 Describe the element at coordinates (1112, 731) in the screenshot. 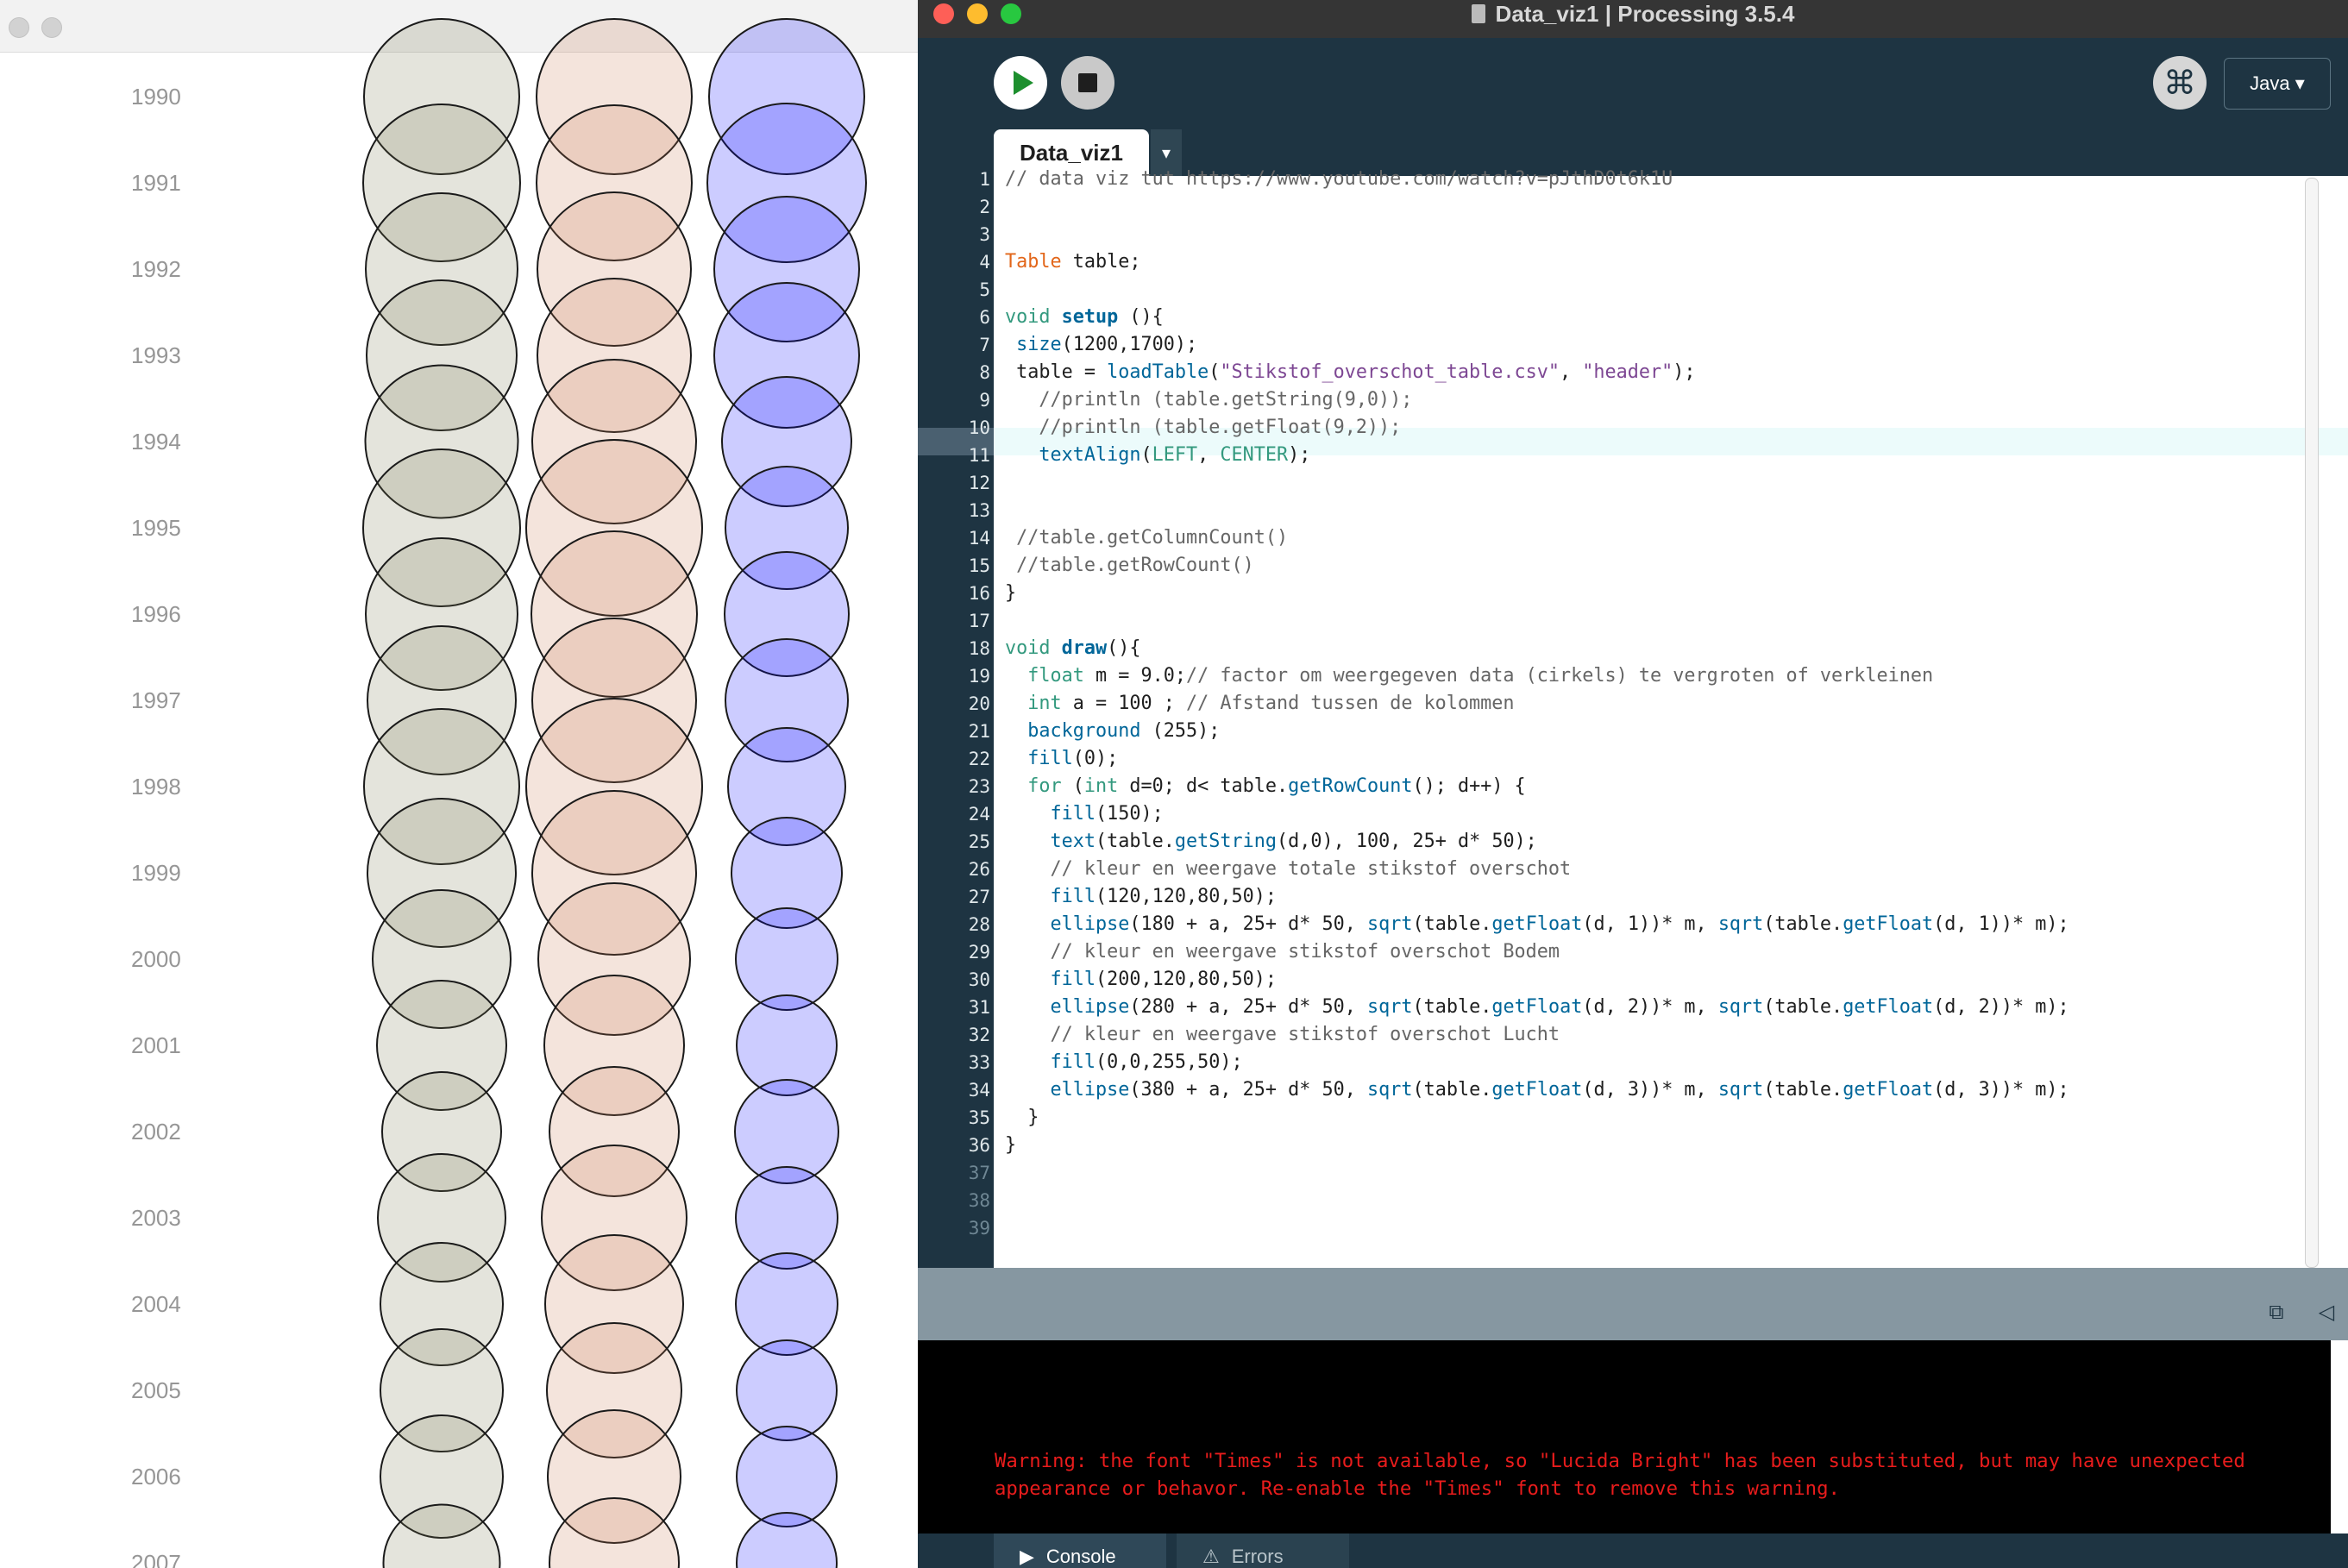

I see `code-line: background (255);` at that location.